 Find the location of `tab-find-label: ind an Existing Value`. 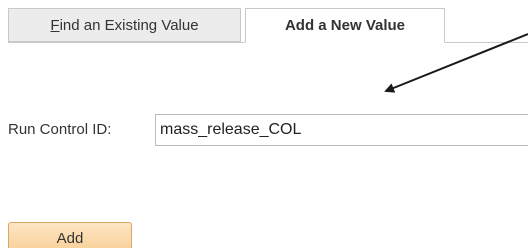

tab-find-label: ind an Existing Value is located at coordinates (129, 25).